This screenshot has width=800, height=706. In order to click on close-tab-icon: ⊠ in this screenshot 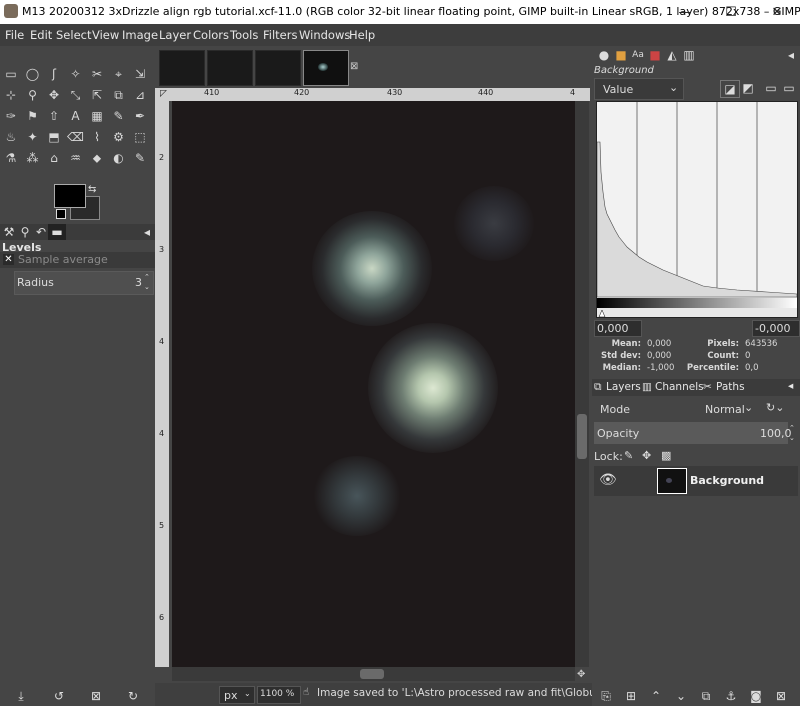, I will do `click(354, 66)`.